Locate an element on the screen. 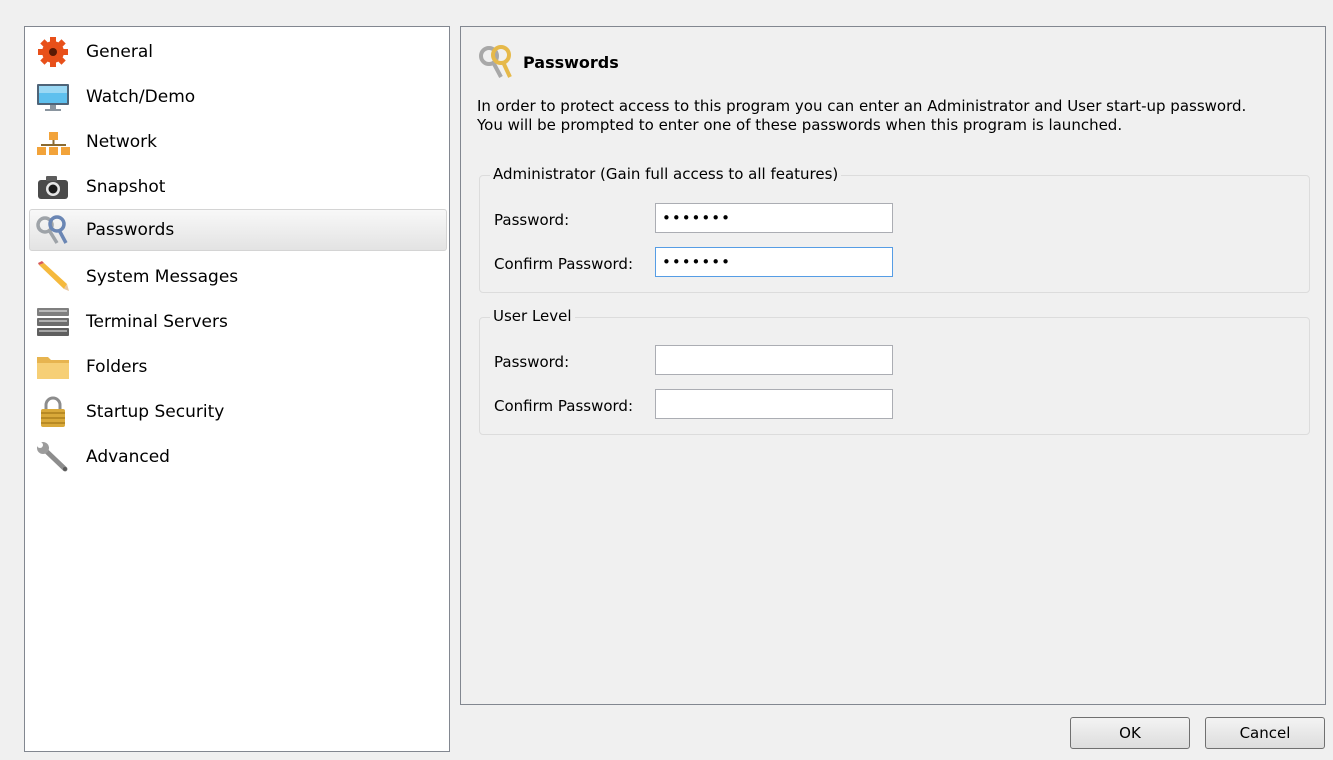 This screenshot has height=760, width=1333. sidebar-item-label: Snapshot is located at coordinates (126, 187).